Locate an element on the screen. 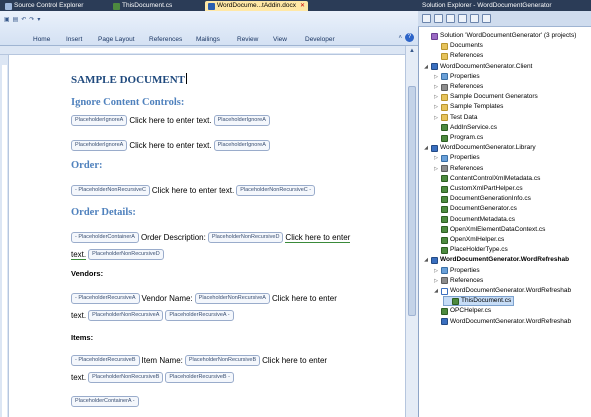 The height and width of the screenshot is (417, 591). solution-tree-item: PlaceHolderType.cs is located at coordinates (470, 250).